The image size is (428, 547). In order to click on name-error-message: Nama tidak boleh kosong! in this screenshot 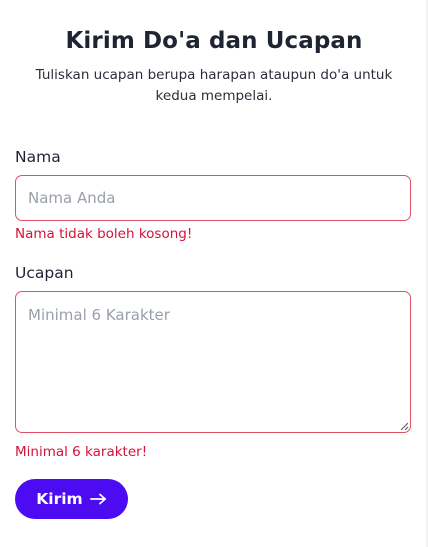, I will do `click(104, 234)`.